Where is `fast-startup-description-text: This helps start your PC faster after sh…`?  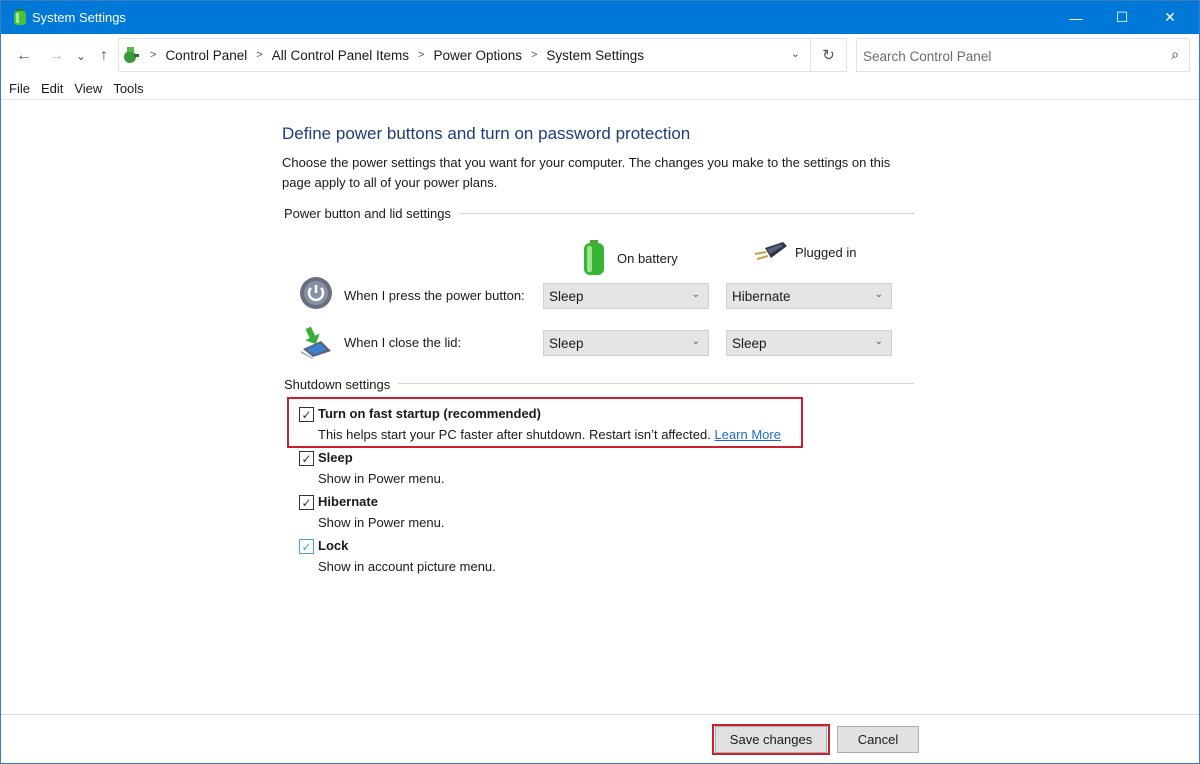 fast-startup-description-text: This helps start your PC faster after sh… is located at coordinates (514, 434).